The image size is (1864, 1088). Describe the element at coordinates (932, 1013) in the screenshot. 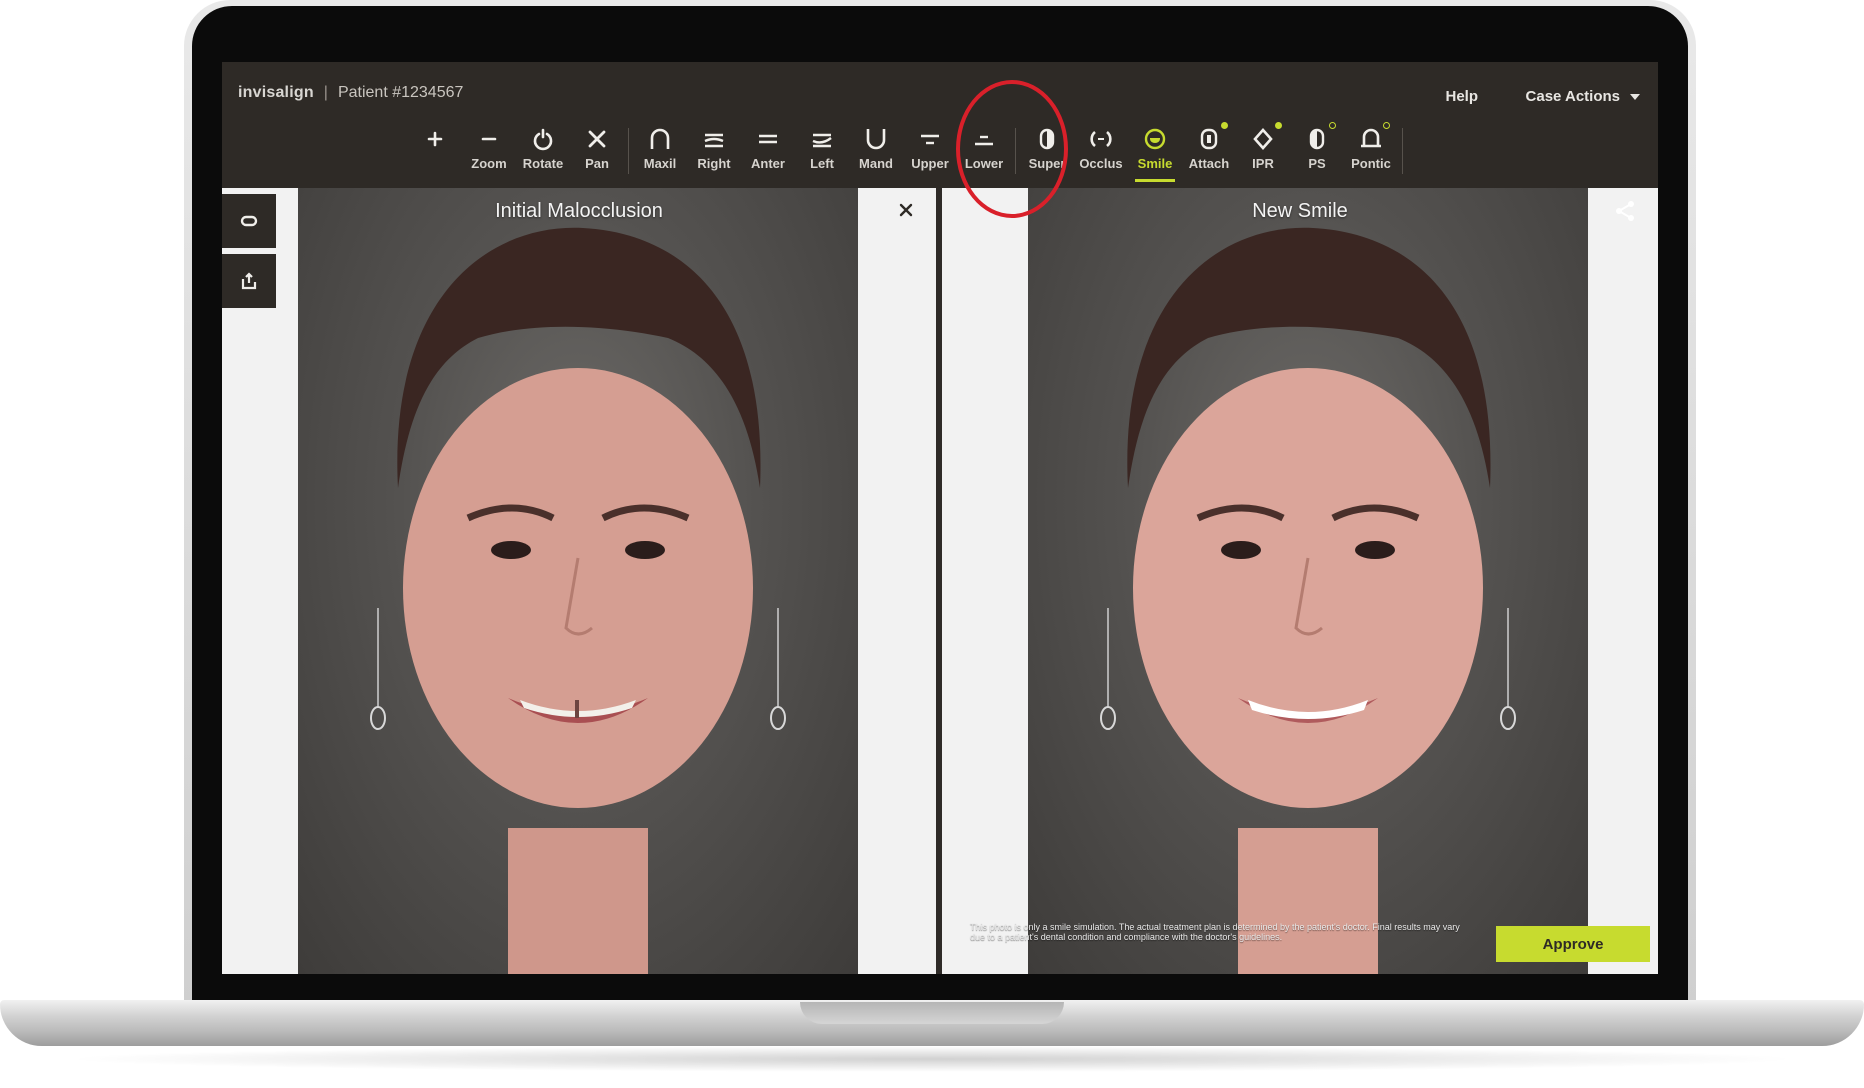

I see `laptop-notch` at that location.